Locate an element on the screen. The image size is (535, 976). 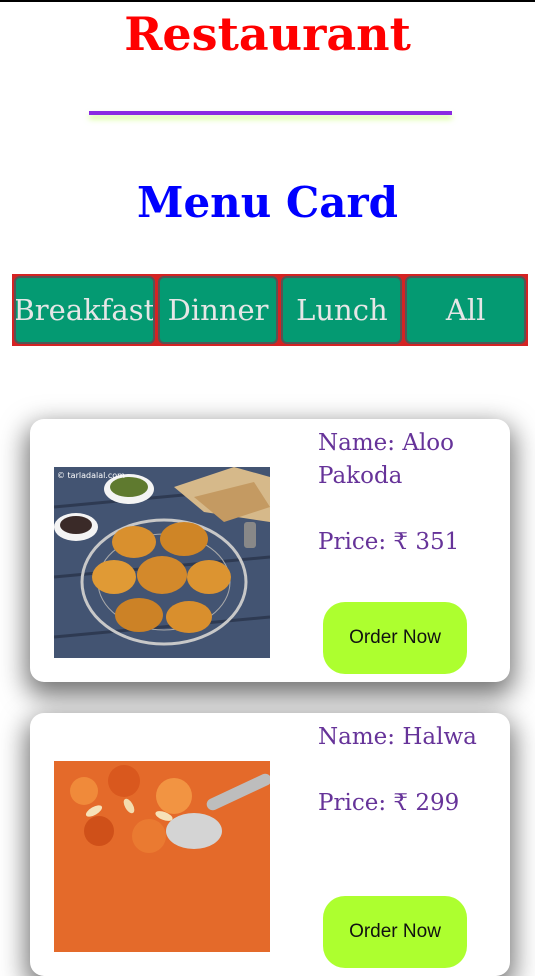
item-name: Halwa is located at coordinates (439, 737).